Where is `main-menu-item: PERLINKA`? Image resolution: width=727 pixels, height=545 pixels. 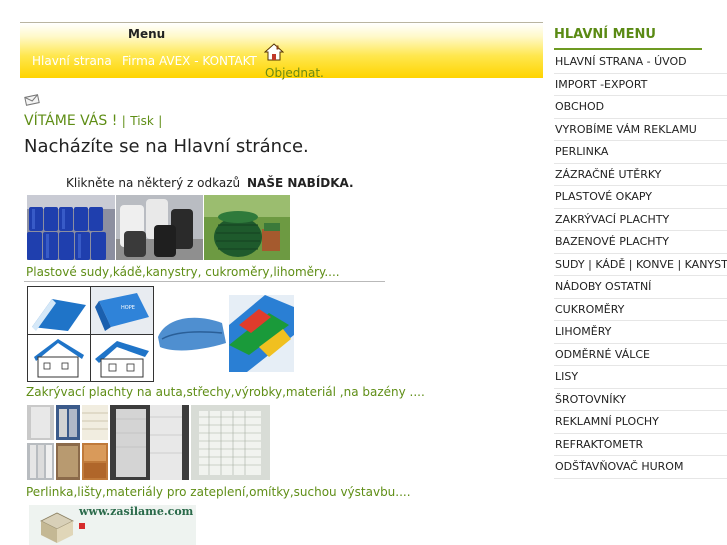 main-menu-item: PERLINKA is located at coordinates (640, 152).